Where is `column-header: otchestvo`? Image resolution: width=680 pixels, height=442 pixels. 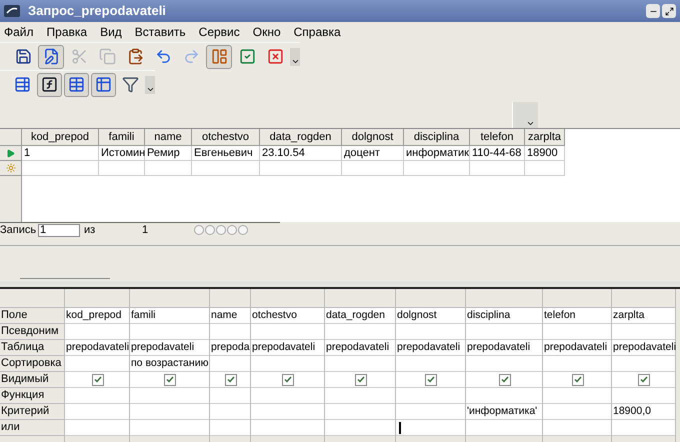 column-header: otchestvo is located at coordinates (226, 137).